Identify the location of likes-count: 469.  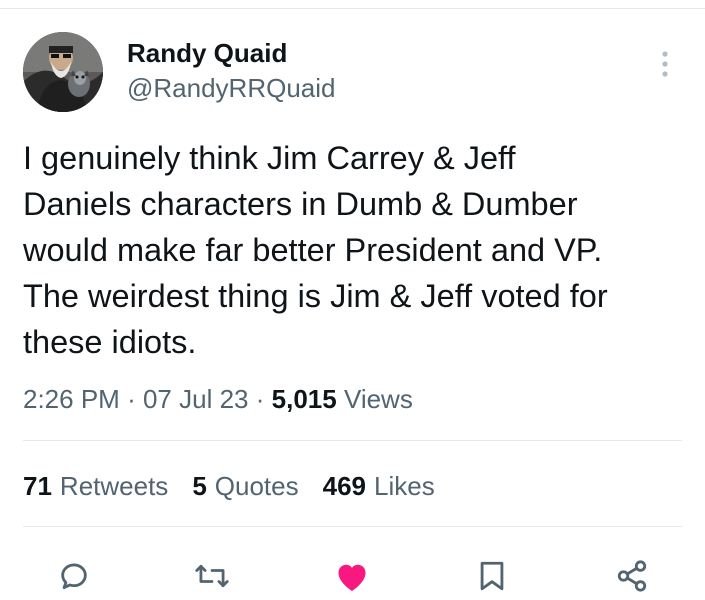
(344, 486).